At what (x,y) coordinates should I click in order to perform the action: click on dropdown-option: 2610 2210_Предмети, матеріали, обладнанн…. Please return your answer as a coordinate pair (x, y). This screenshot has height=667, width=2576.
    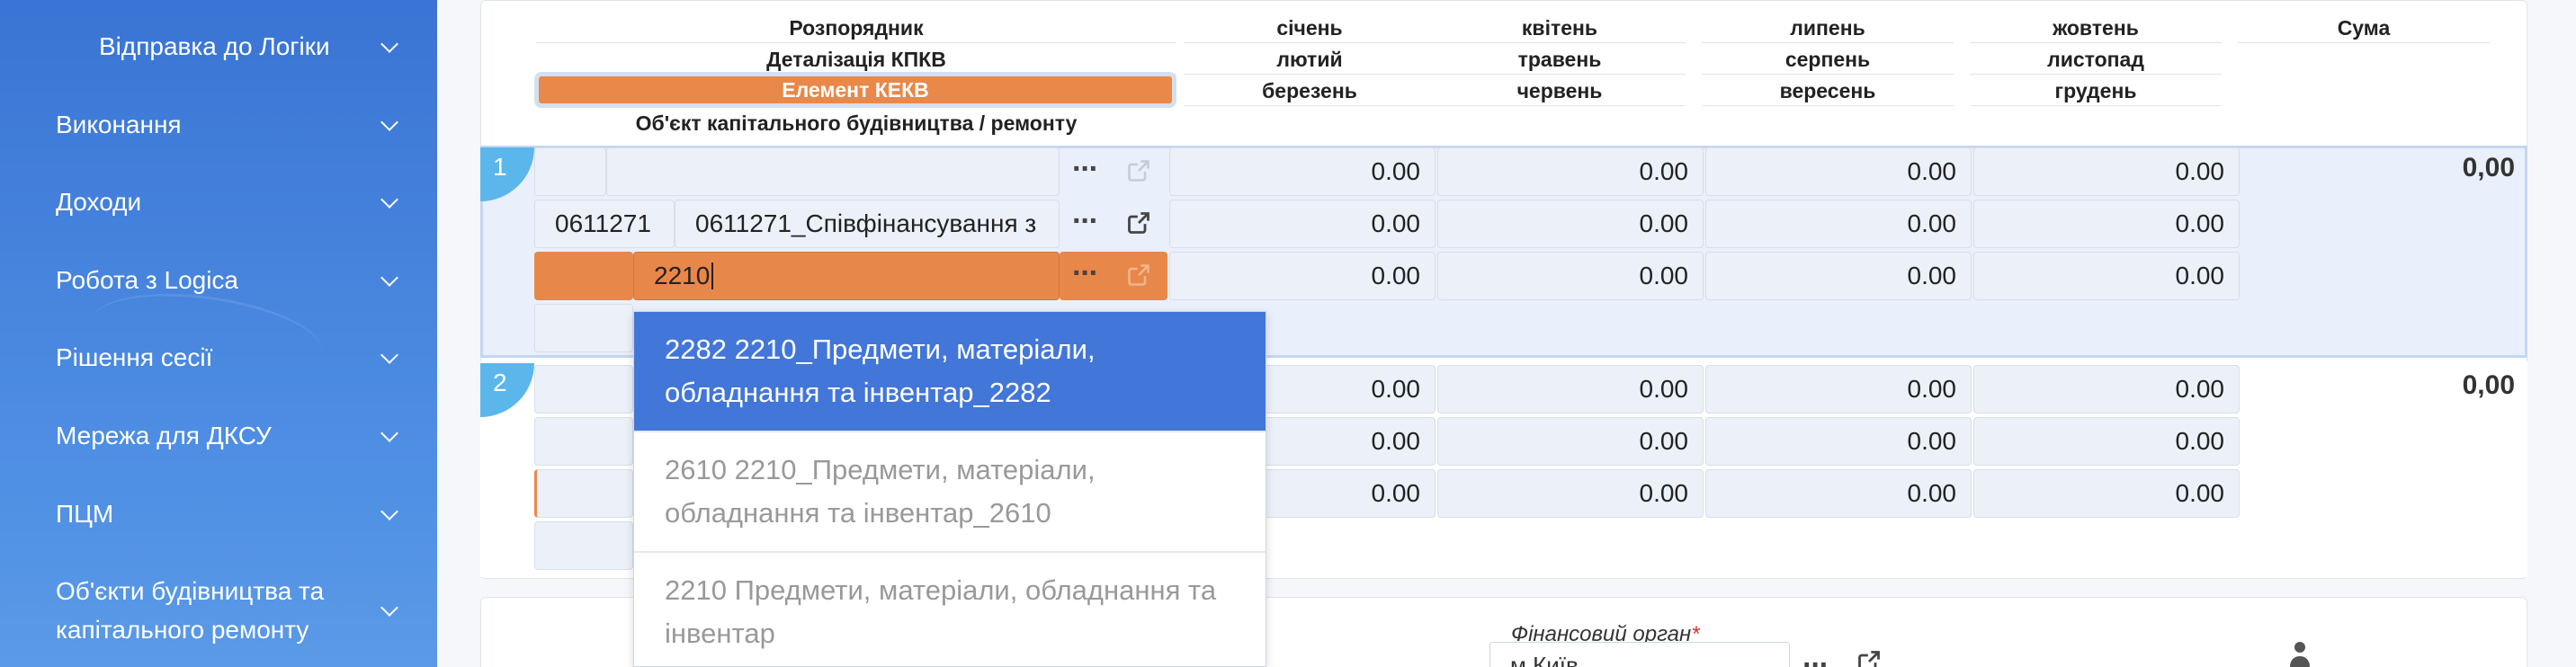
    Looking at the image, I should click on (950, 492).